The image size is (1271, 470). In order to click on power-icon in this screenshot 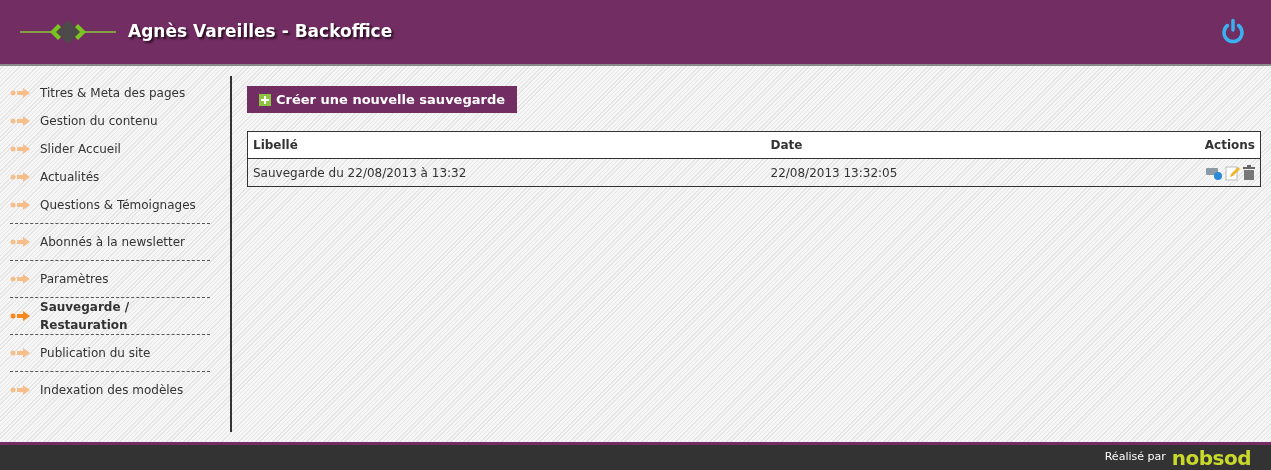, I will do `click(1233, 32)`.